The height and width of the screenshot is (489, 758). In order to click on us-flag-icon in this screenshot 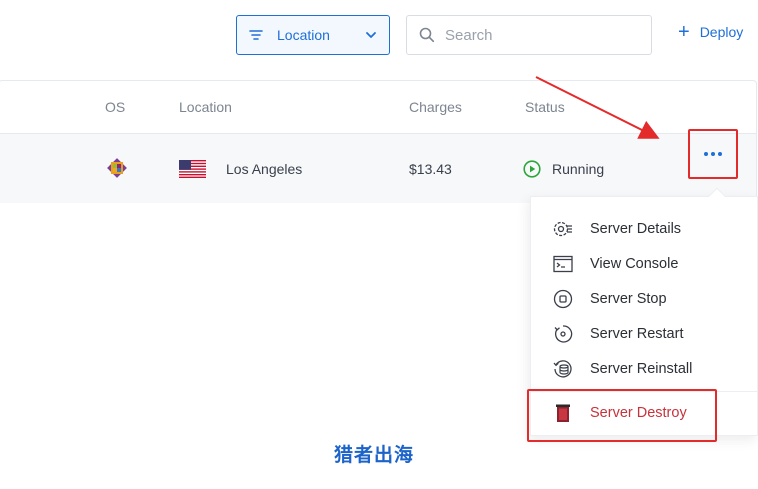, I will do `click(192, 169)`.